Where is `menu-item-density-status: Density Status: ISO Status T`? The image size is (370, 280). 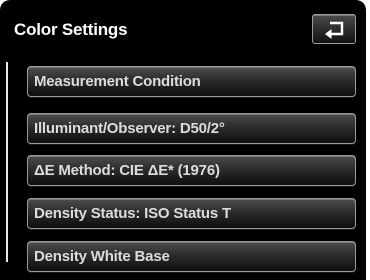
menu-item-density-status: Density Status: ISO Status T is located at coordinates (191, 213).